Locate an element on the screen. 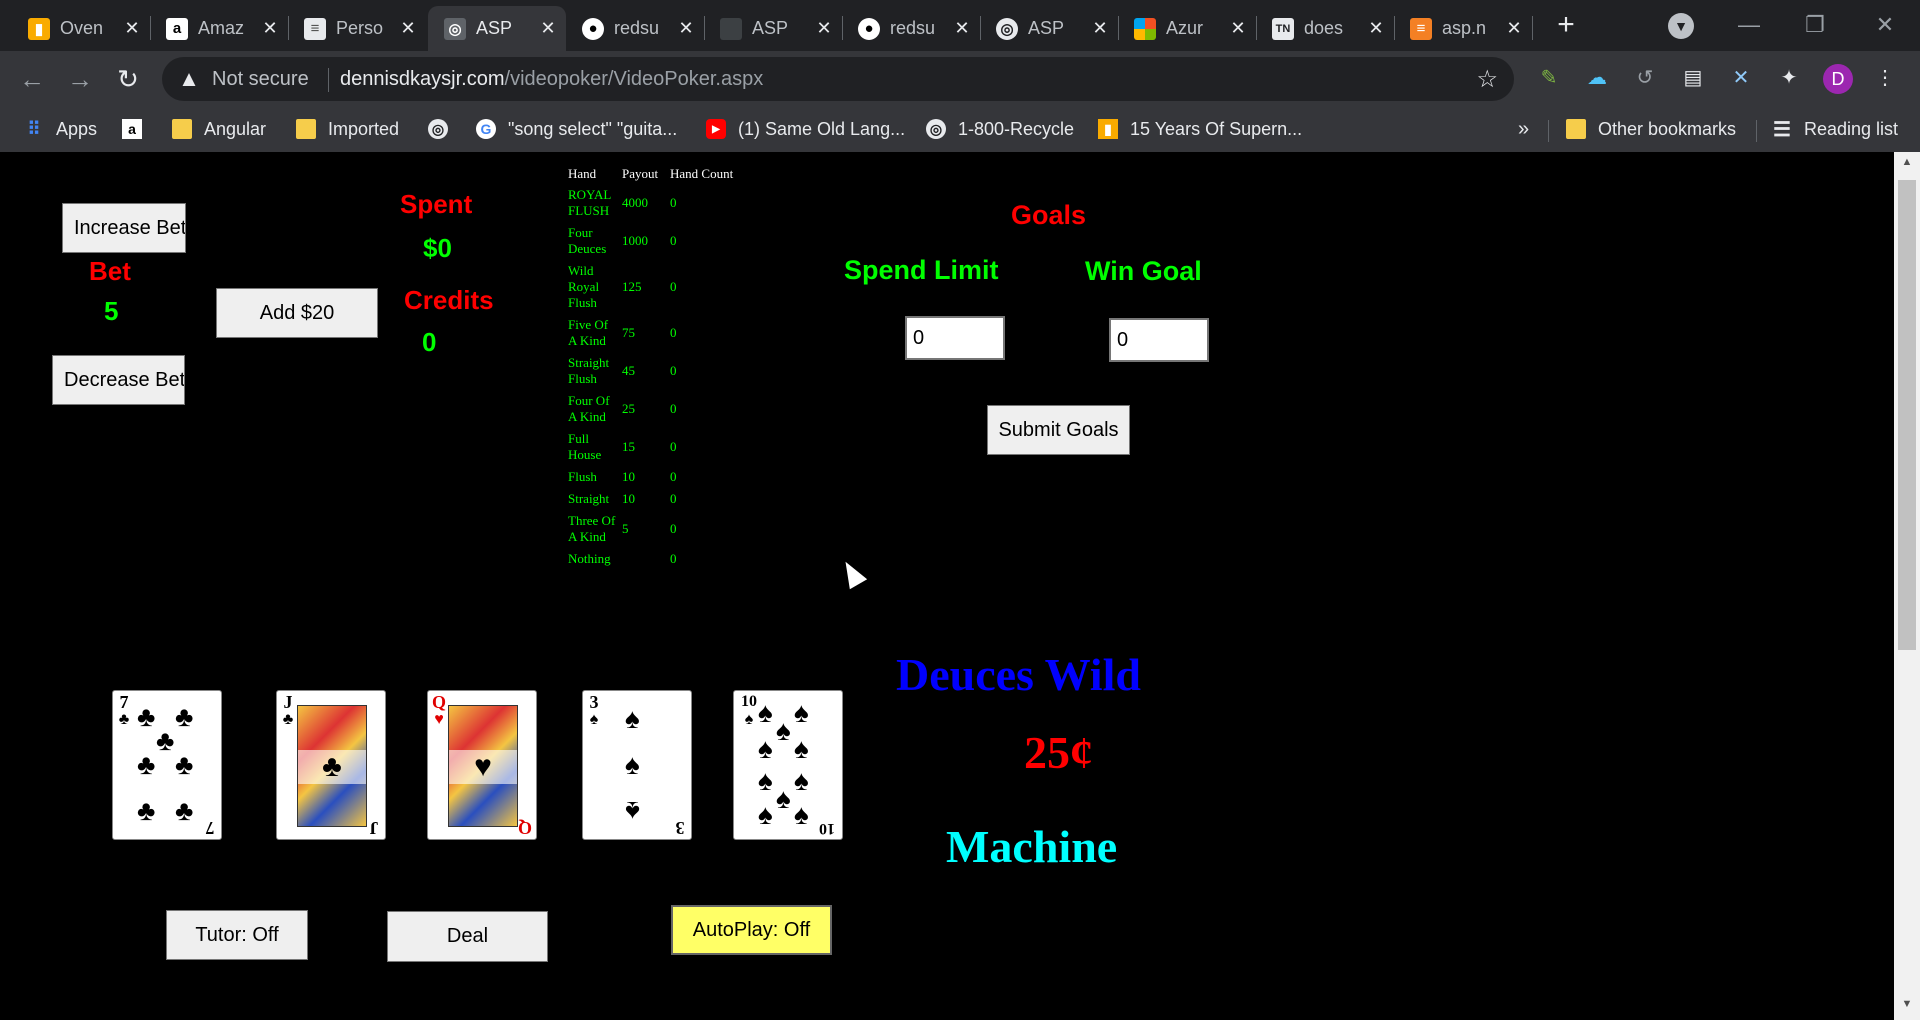 This screenshot has height=1020, width=1920. reload-icon: ↻ is located at coordinates (128, 79).